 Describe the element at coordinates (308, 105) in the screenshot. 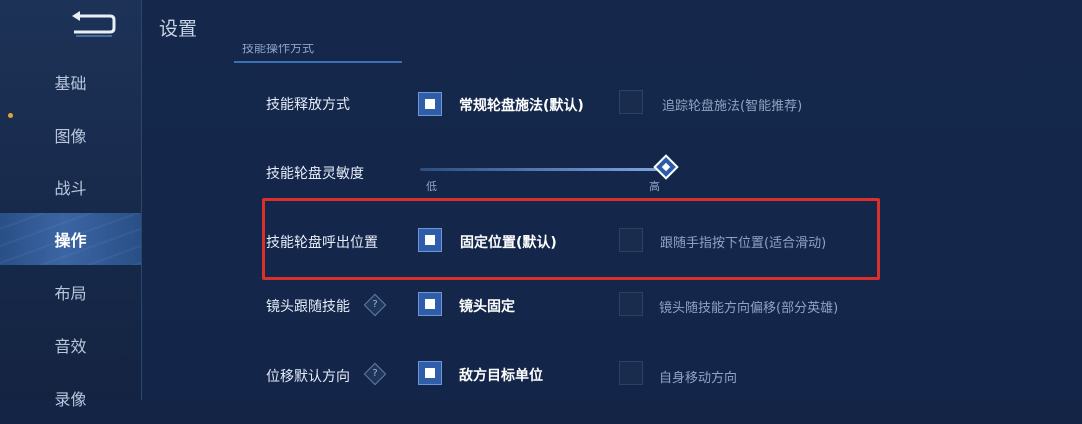

I see `setting-label-cast-mode: 技能释放方式` at that location.